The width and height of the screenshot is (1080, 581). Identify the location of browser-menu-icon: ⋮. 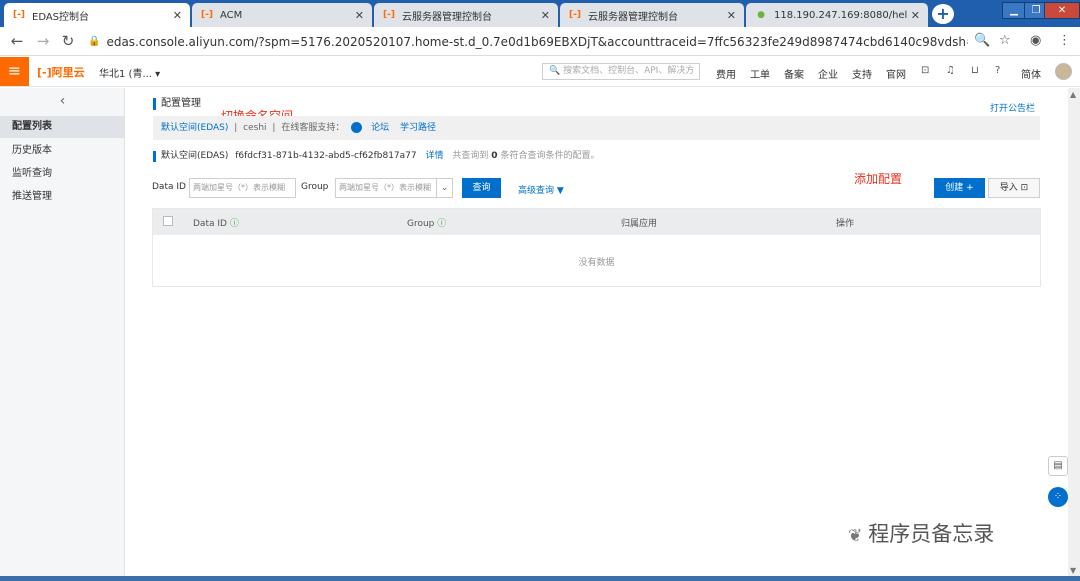
(1064, 40).